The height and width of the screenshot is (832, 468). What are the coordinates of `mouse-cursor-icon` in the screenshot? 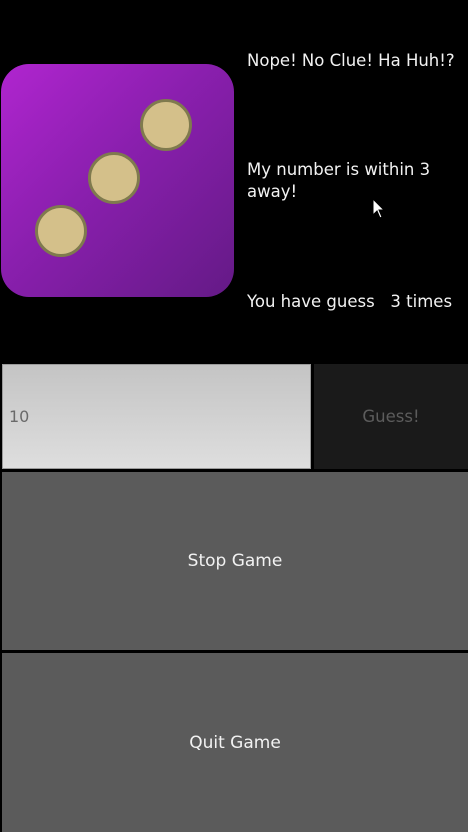 It's located at (379, 208).